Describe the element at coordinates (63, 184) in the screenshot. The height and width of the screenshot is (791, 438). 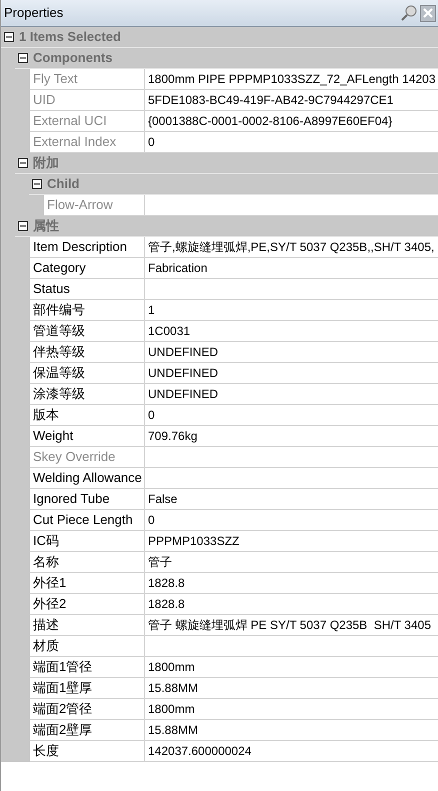
I see `category-label: Child` at that location.